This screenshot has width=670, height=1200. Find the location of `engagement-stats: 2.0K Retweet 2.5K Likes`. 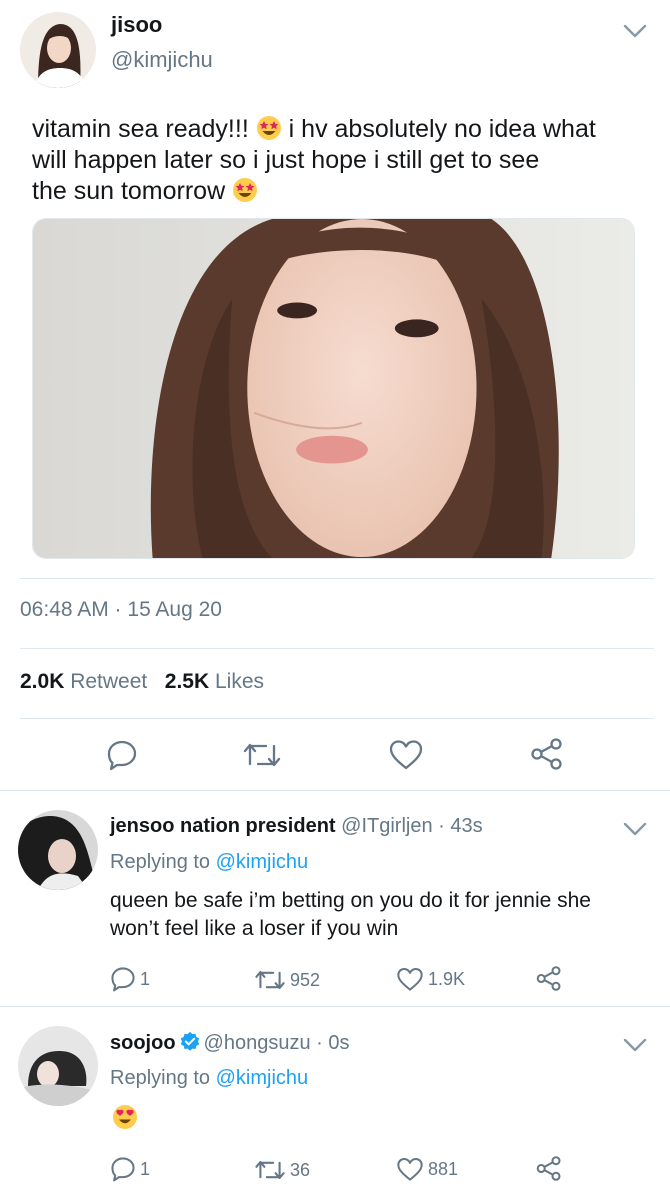

engagement-stats: 2.0K Retweet 2.5K Likes is located at coordinates (142, 682).